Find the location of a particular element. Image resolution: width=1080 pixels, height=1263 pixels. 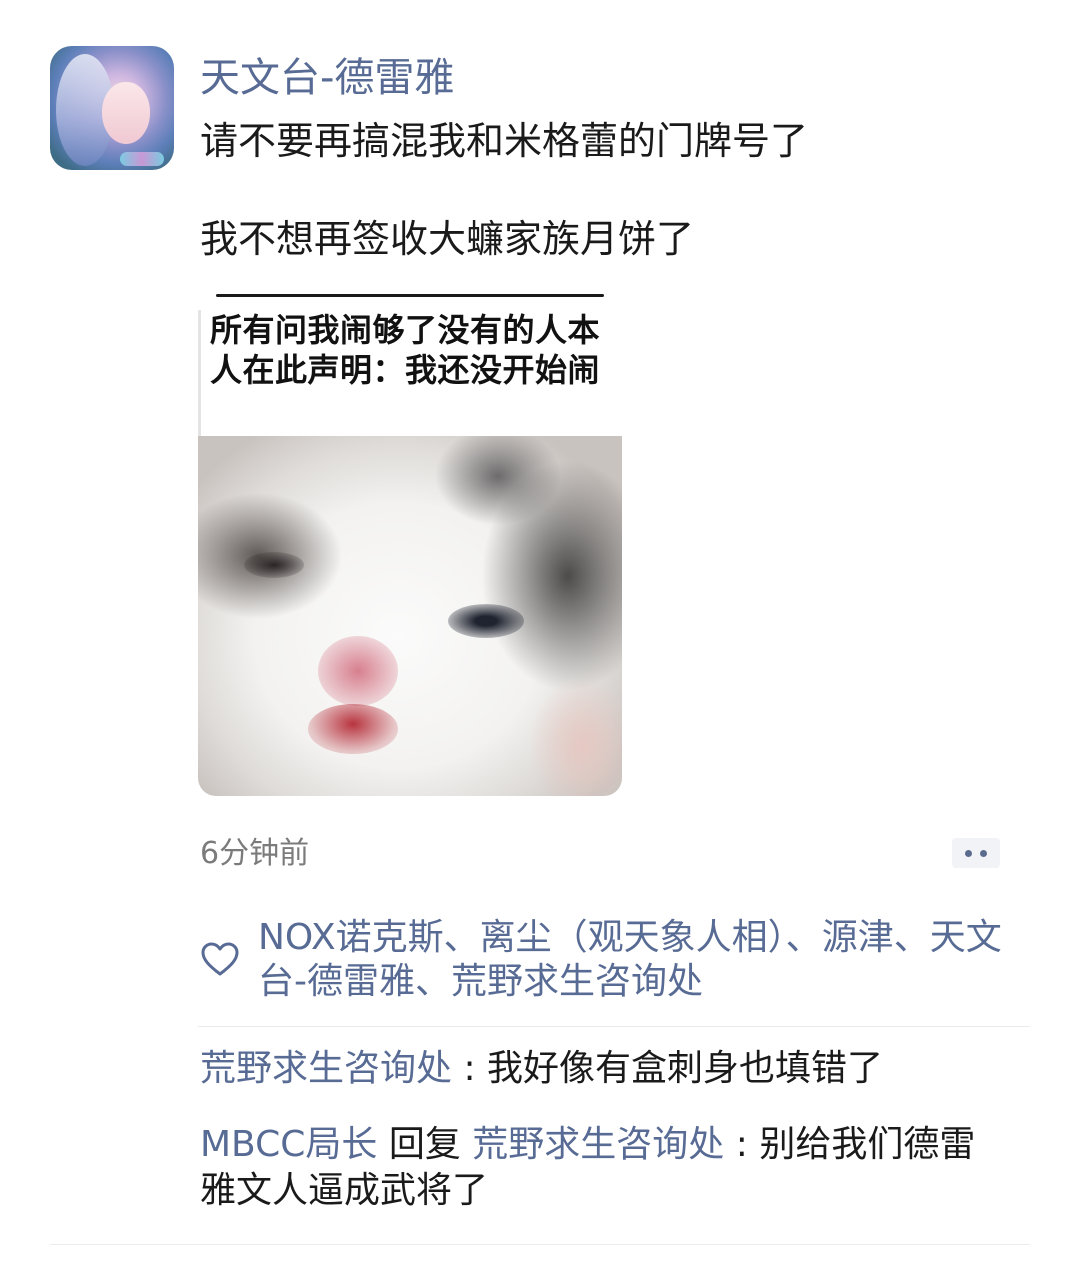

reply-target: 荒野求生咨询处 is located at coordinates (598, 1144).